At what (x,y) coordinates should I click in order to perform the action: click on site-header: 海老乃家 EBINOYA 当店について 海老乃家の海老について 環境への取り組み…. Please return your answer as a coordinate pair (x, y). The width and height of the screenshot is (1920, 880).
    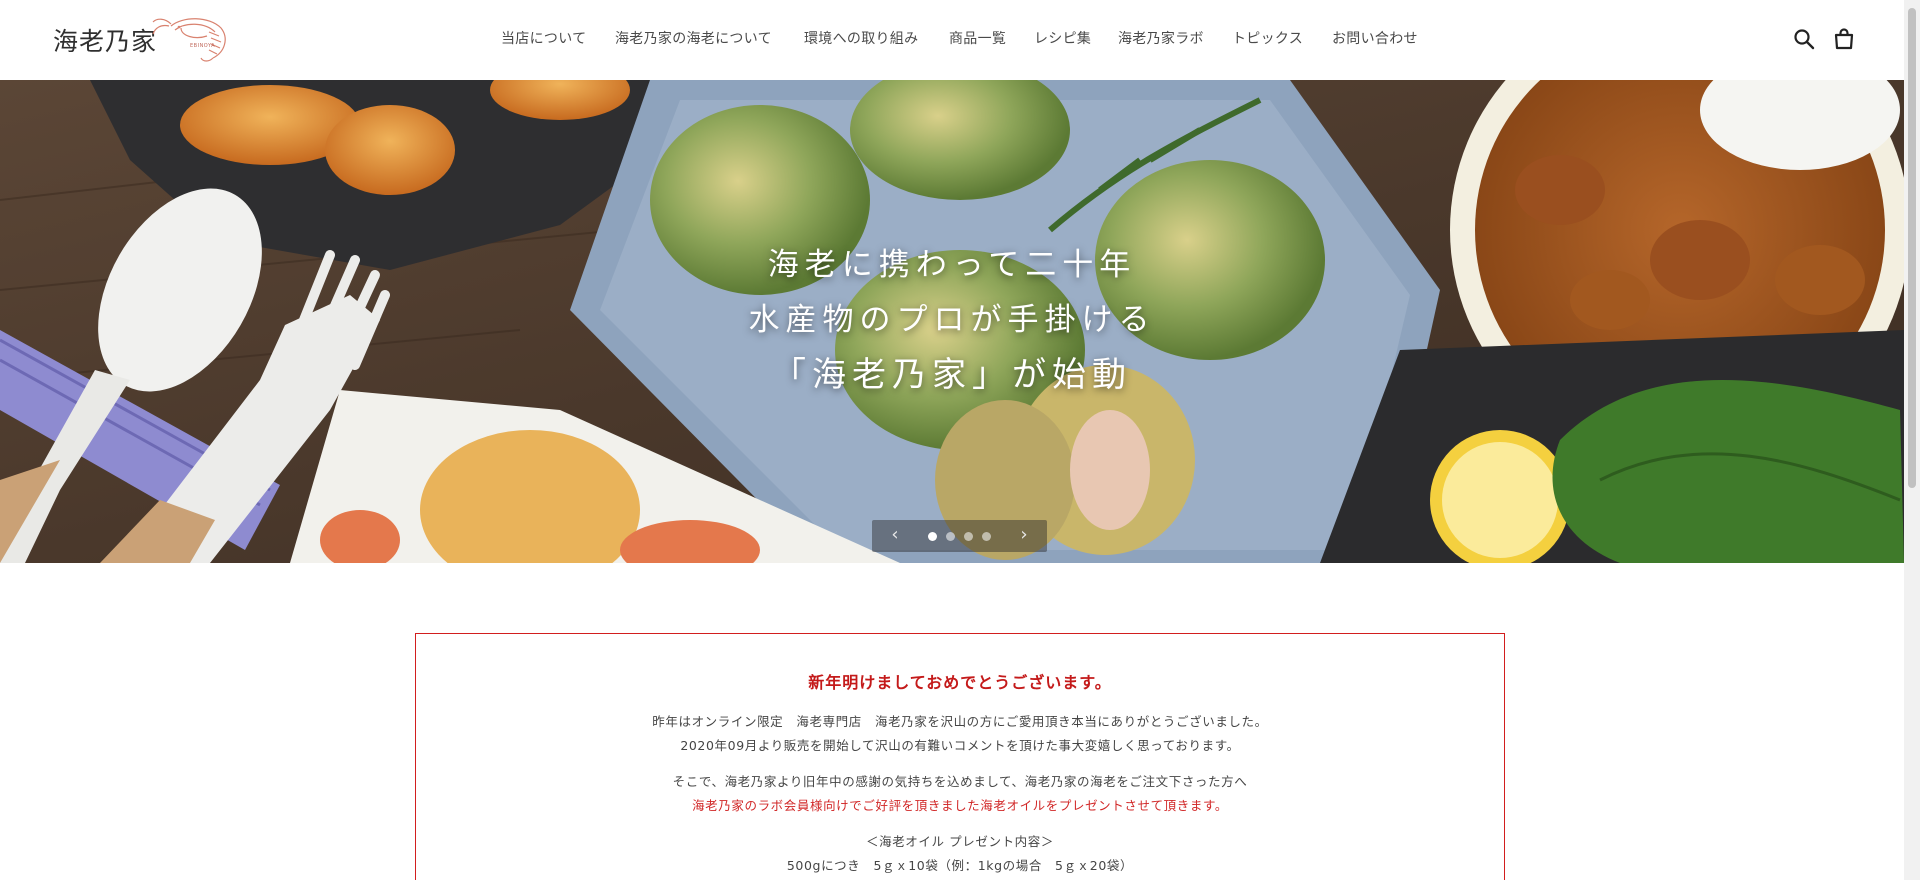
    Looking at the image, I should click on (960, 40).